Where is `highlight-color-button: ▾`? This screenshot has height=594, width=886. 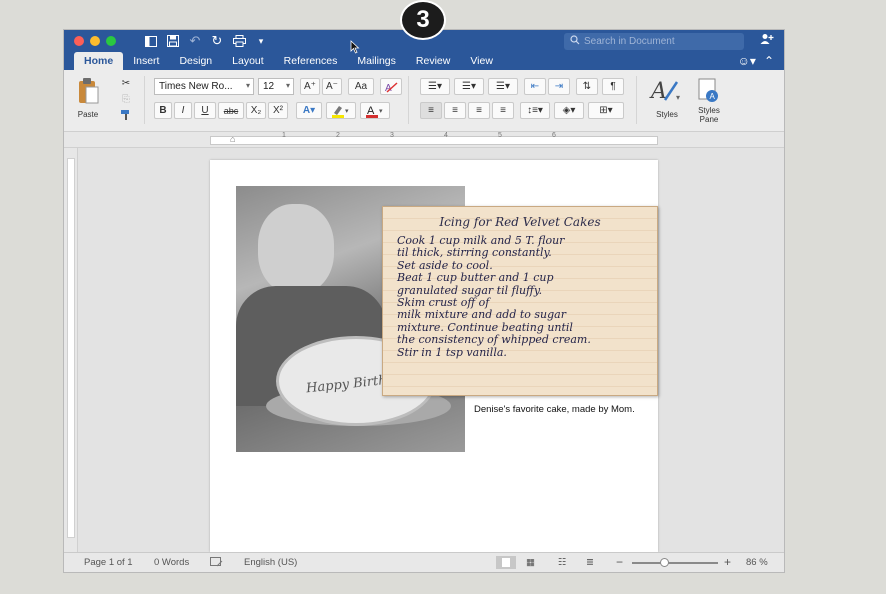
highlight-color-button: ▾ is located at coordinates (341, 110).